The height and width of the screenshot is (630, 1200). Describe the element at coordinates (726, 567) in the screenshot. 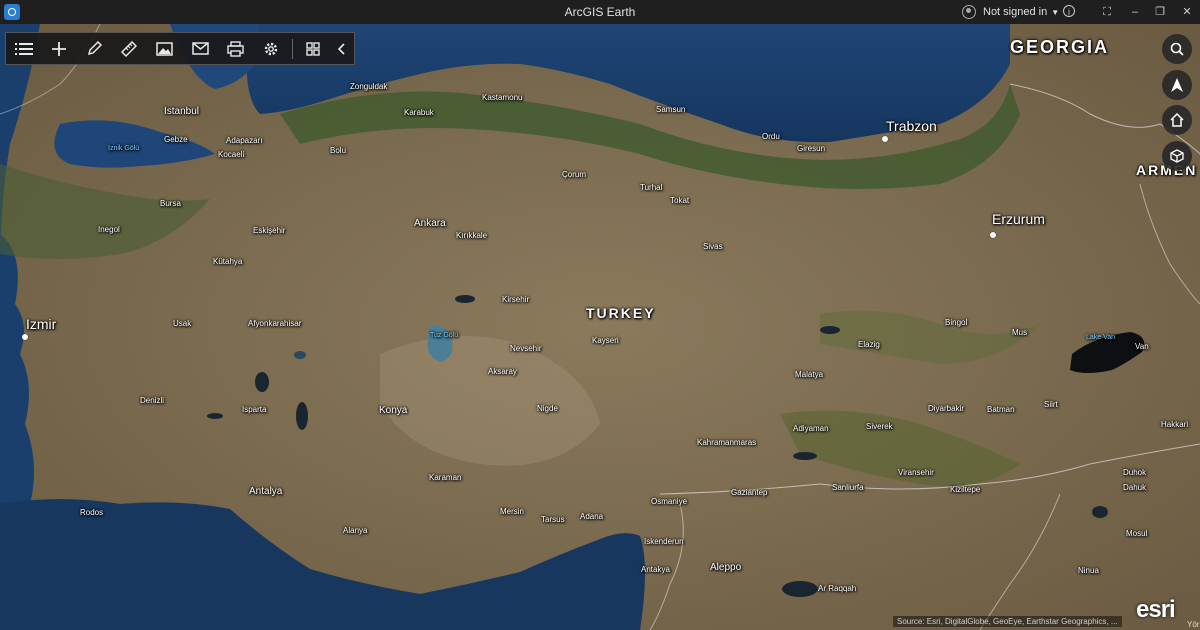

I see `city-label-aleppo: Aleppo` at that location.